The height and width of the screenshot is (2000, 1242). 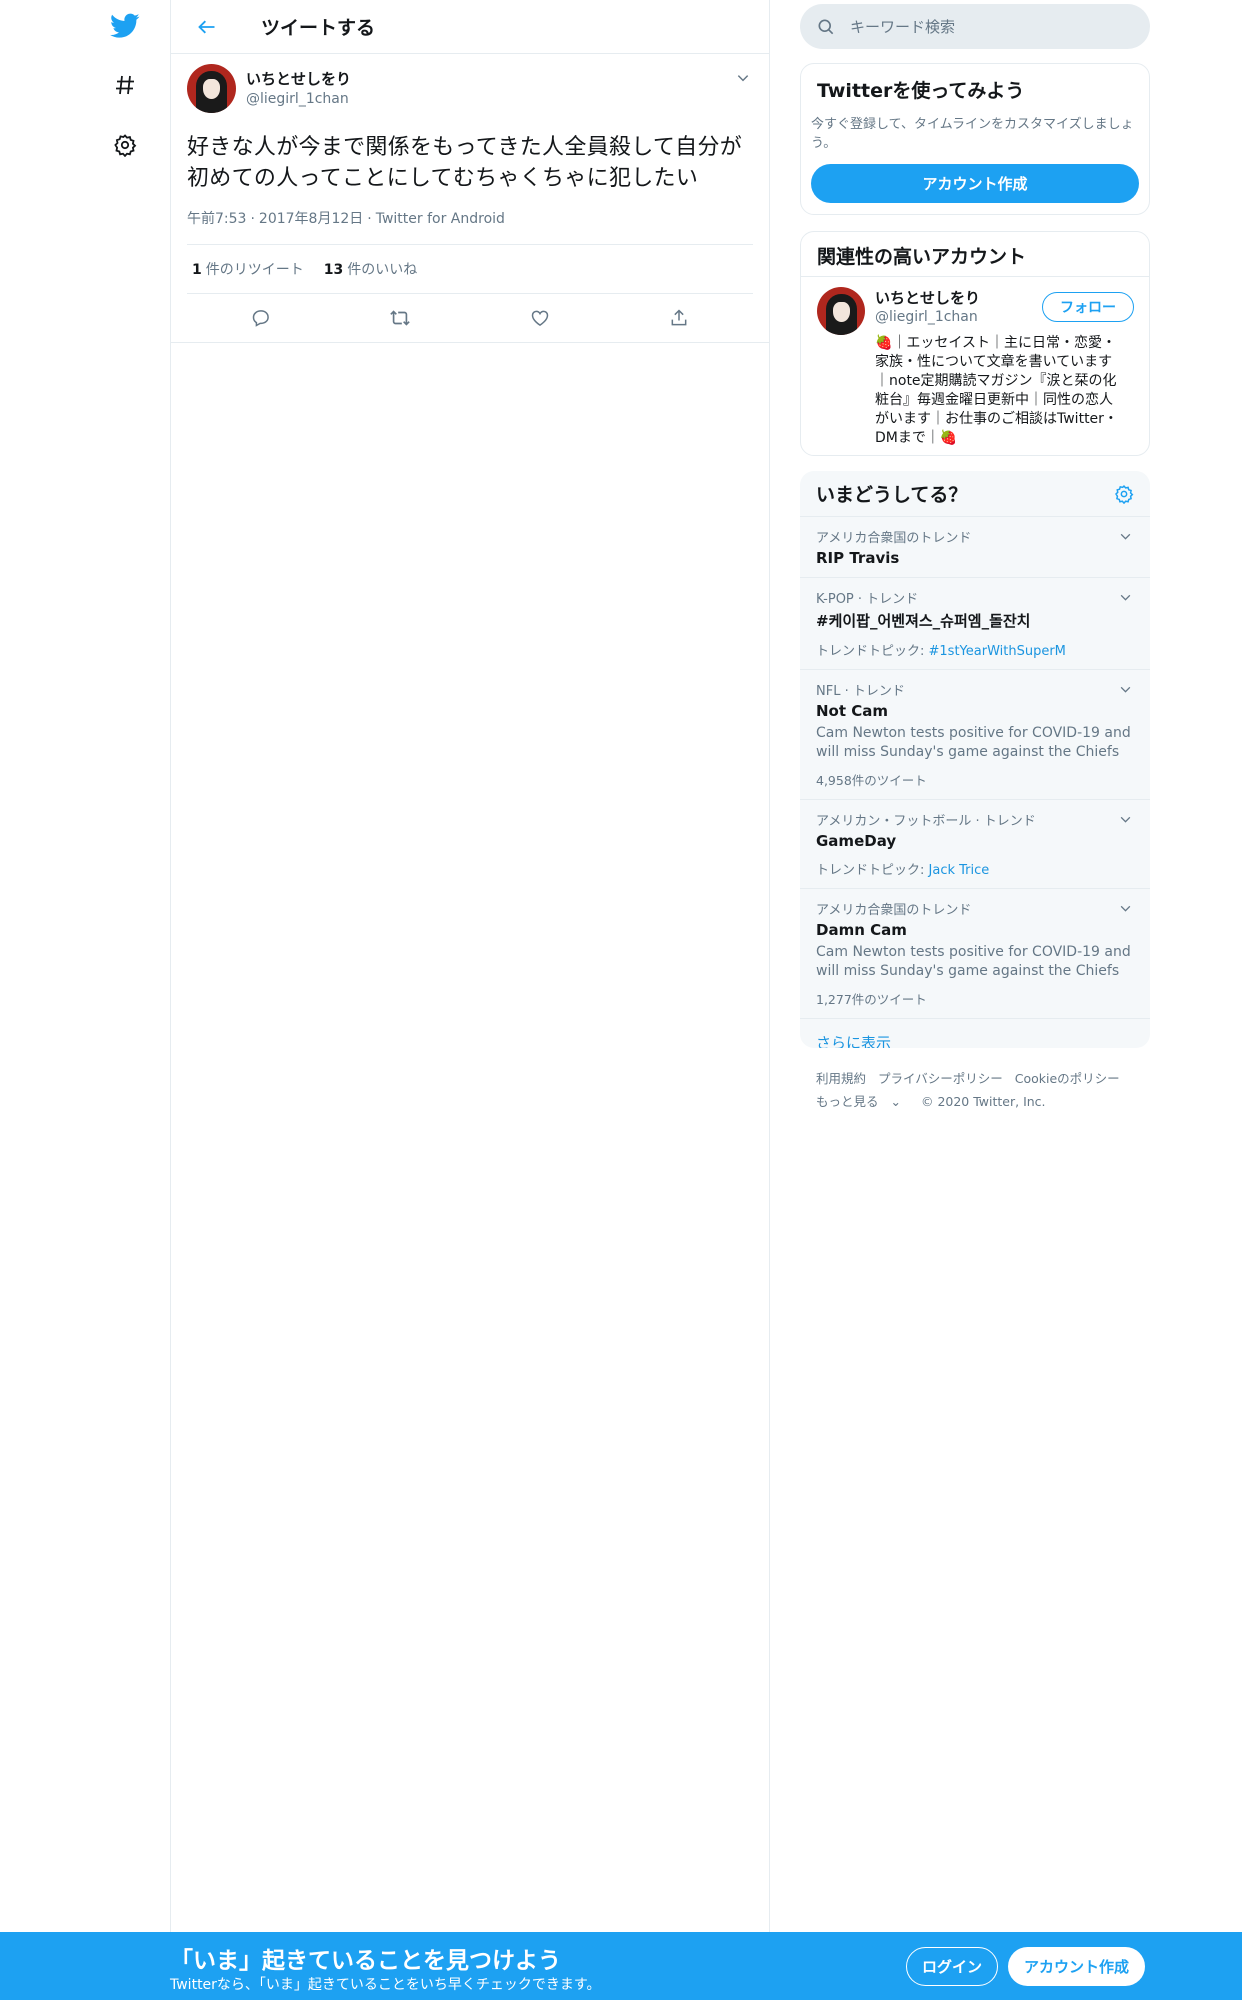 I want to click on retweet-stat: 1 件のリツイート, so click(x=248, y=269).